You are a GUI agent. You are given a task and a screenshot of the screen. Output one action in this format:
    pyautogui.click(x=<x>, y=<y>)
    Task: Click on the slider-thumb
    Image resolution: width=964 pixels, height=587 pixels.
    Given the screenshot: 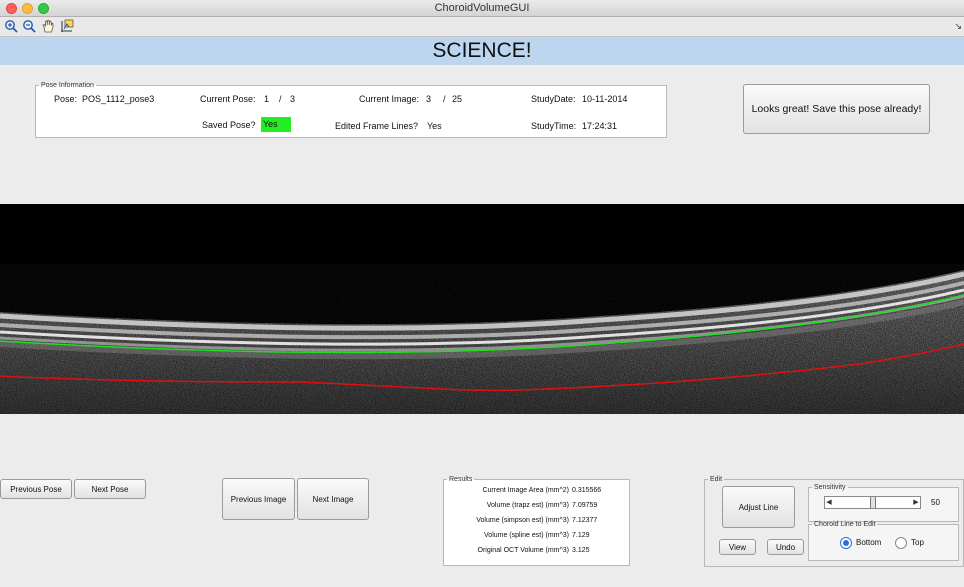 What is the action you would take?
    pyautogui.click(x=872, y=502)
    